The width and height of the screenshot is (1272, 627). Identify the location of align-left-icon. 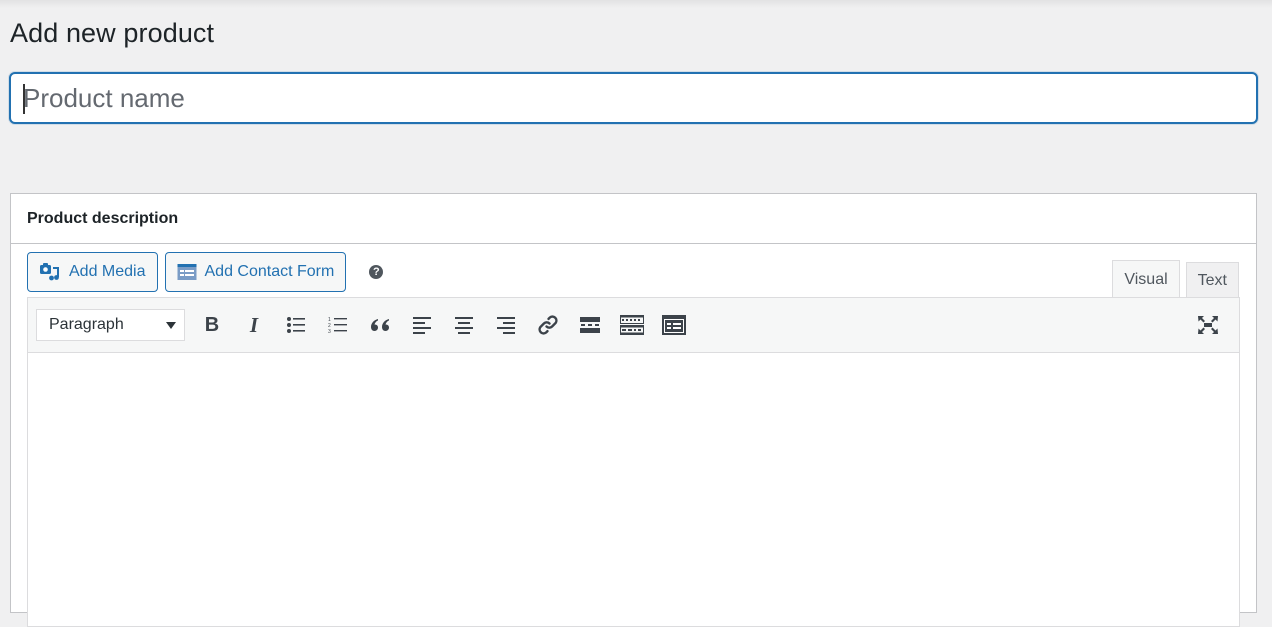
(422, 325).